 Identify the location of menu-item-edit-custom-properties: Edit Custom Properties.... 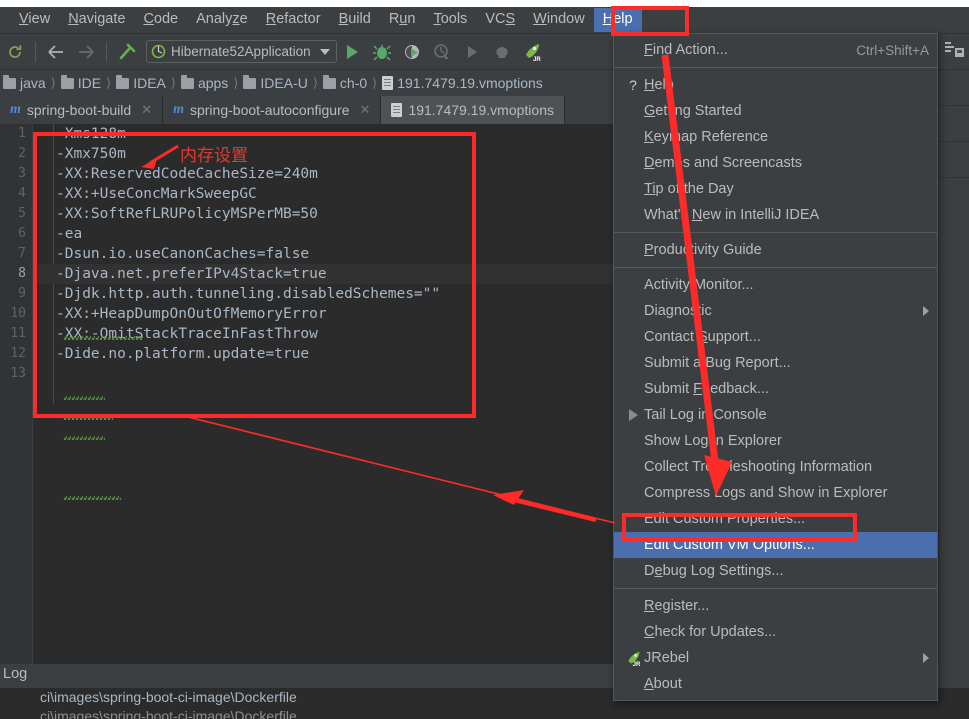
(775, 519).